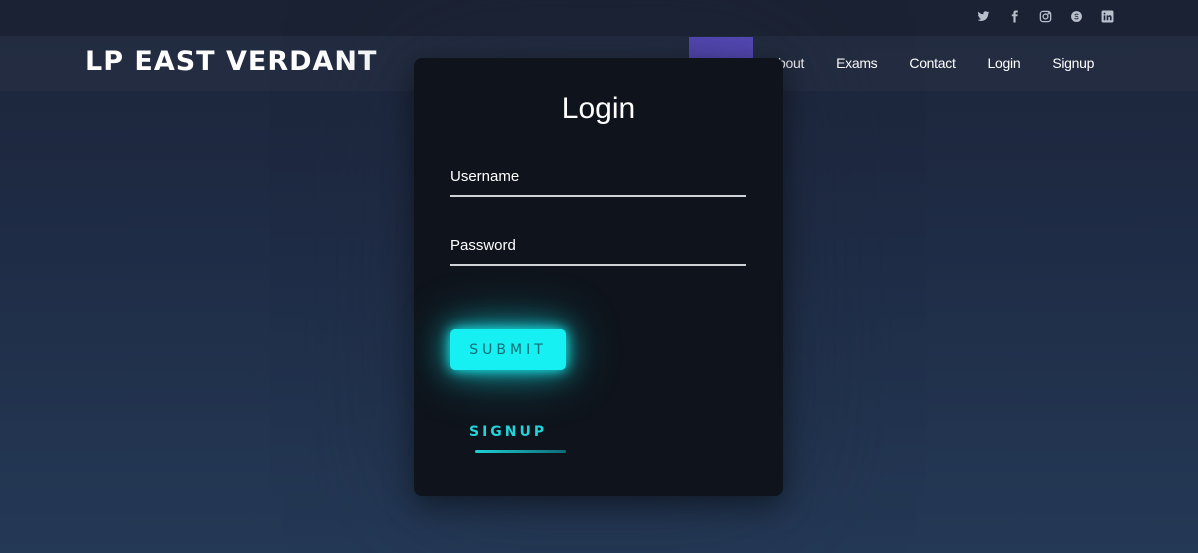 This screenshot has height=553, width=1198. I want to click on username-input, so click(598, 176).